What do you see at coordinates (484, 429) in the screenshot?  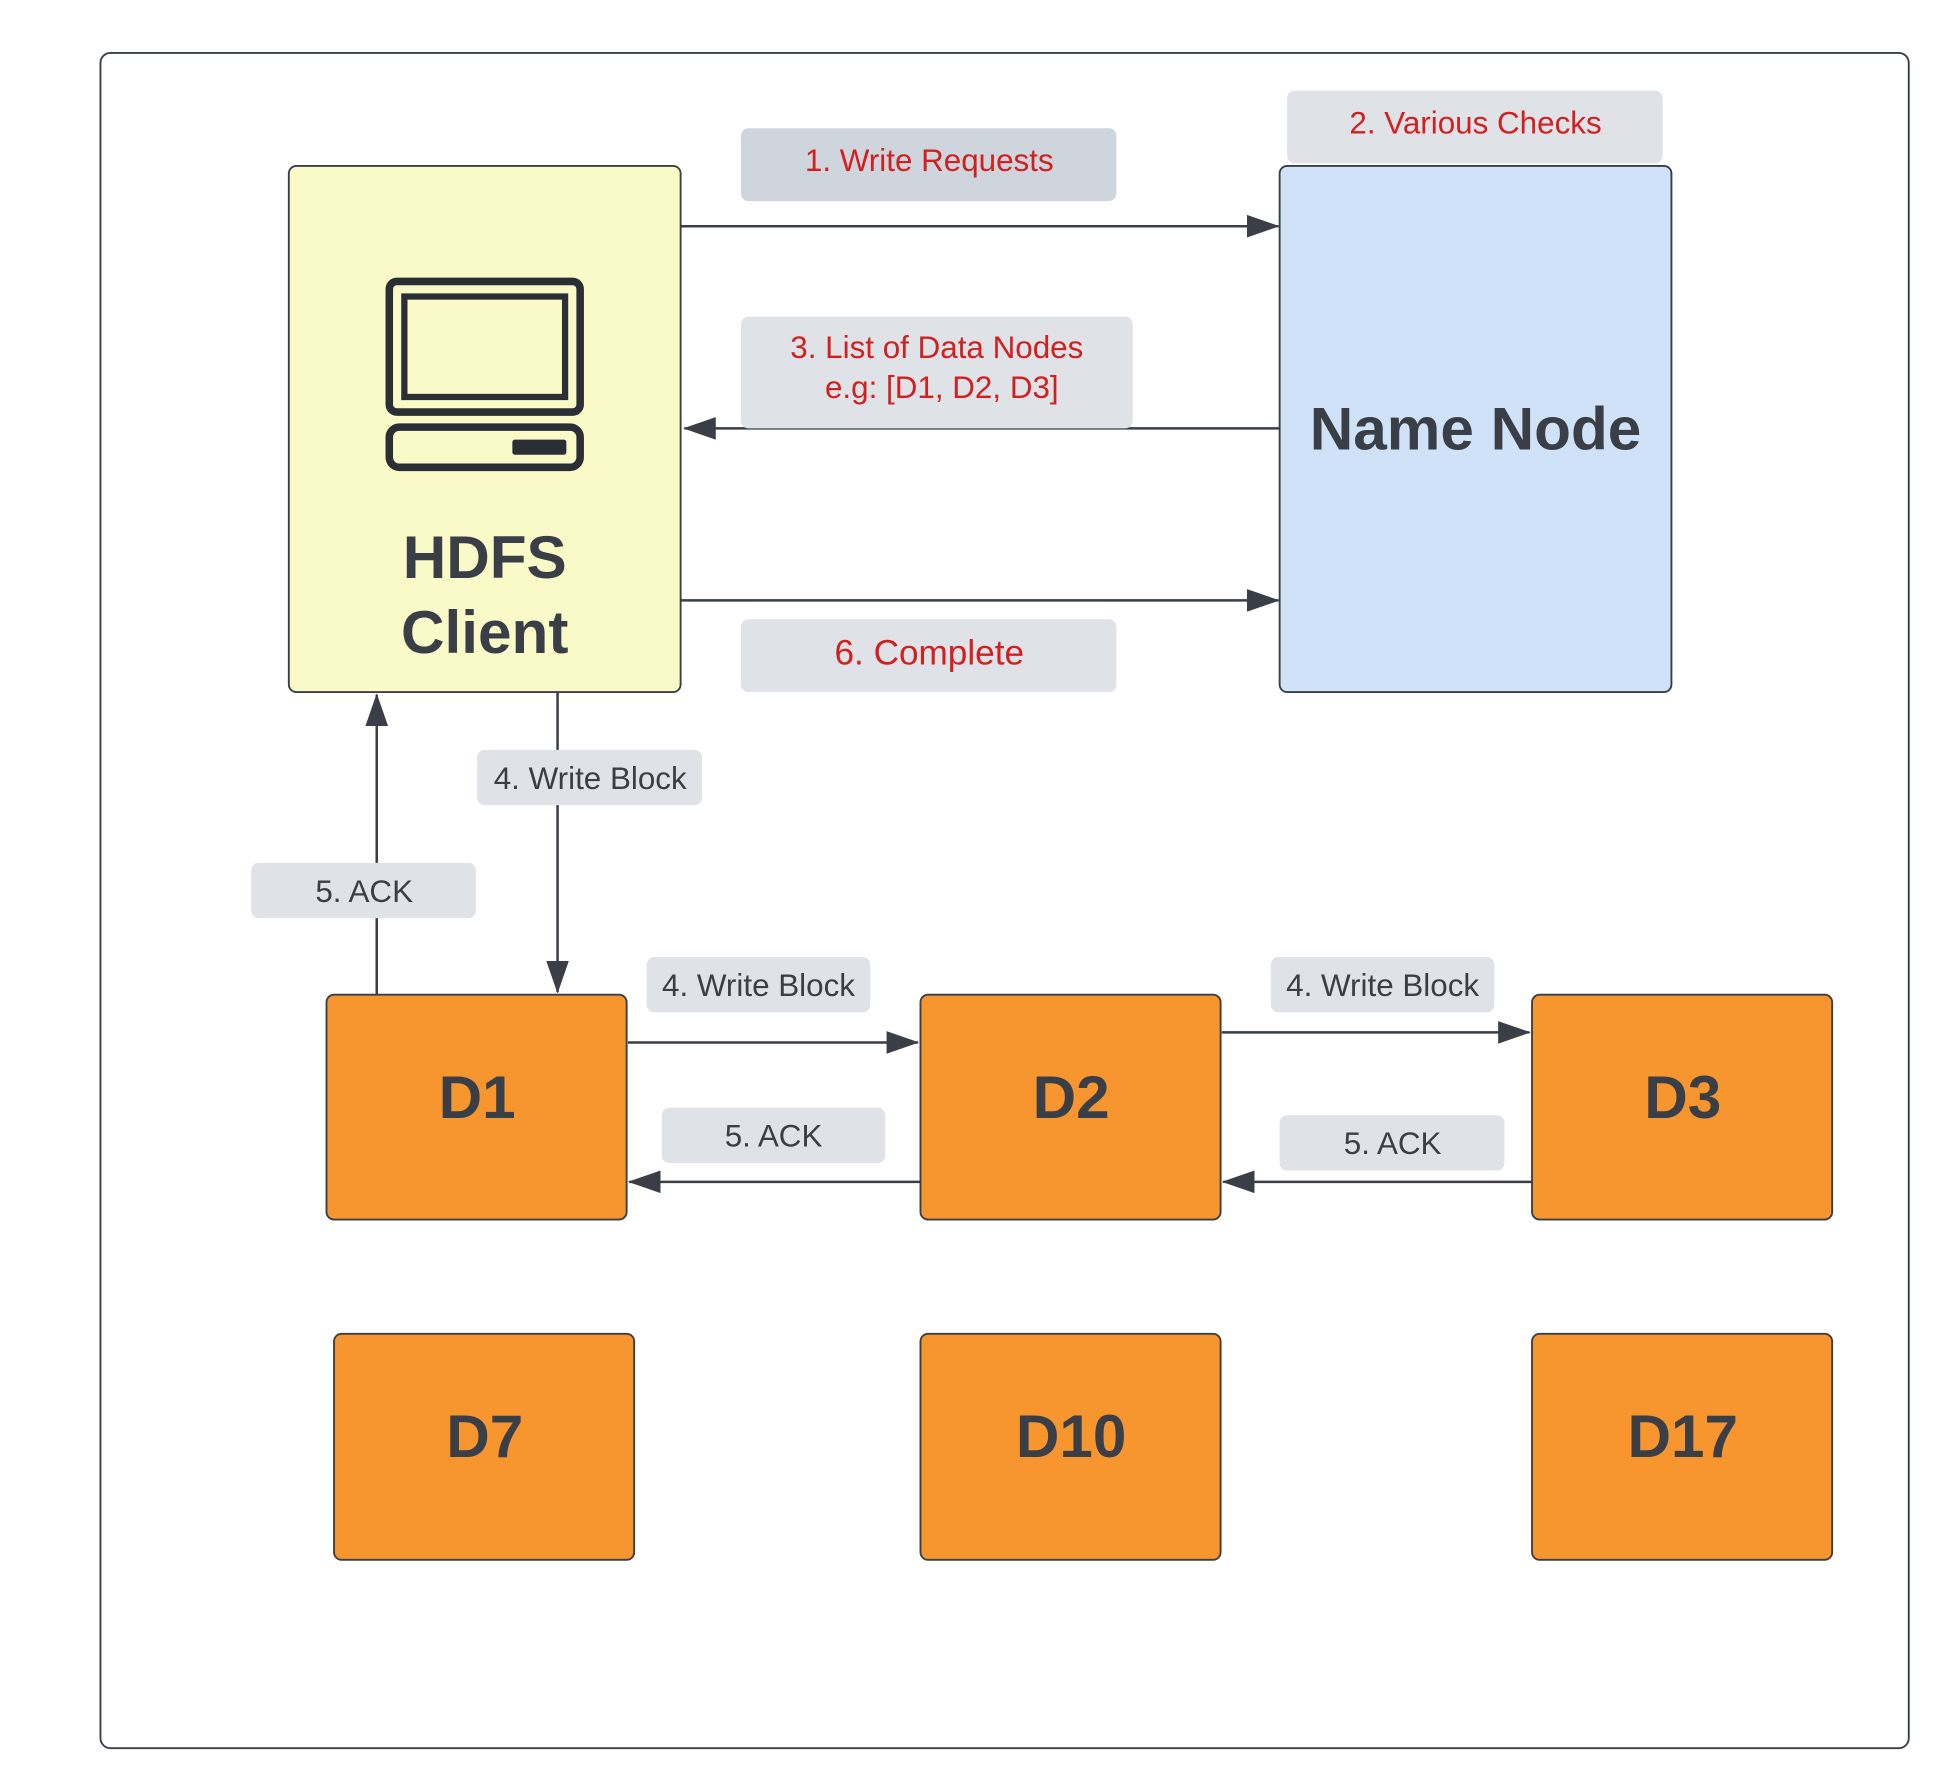 I see `hdfs-client-node: HDFS Client` at bounding box center [484, 429].